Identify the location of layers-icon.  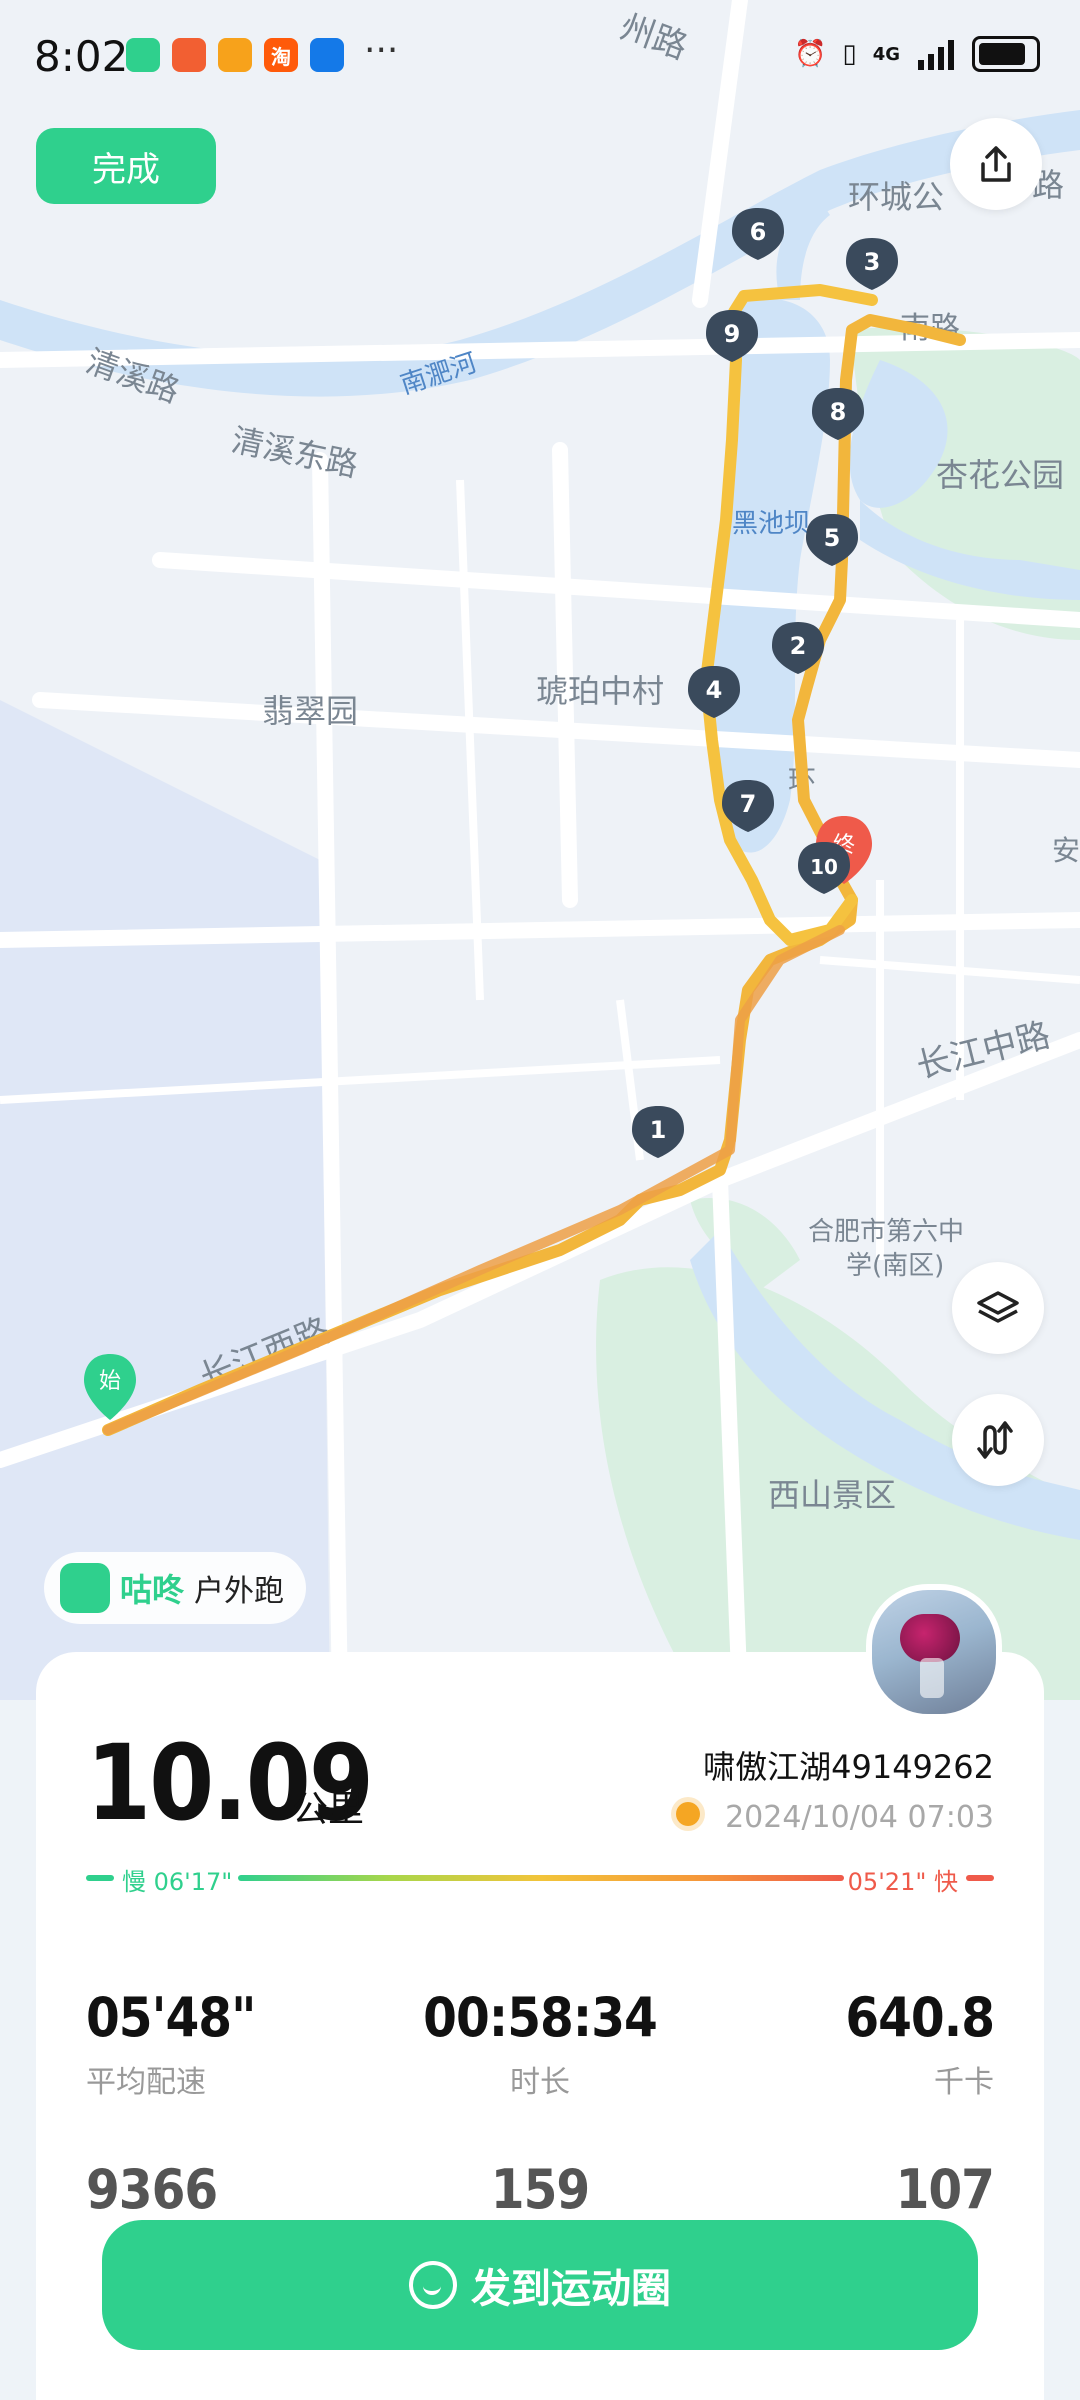
(998, 1308).